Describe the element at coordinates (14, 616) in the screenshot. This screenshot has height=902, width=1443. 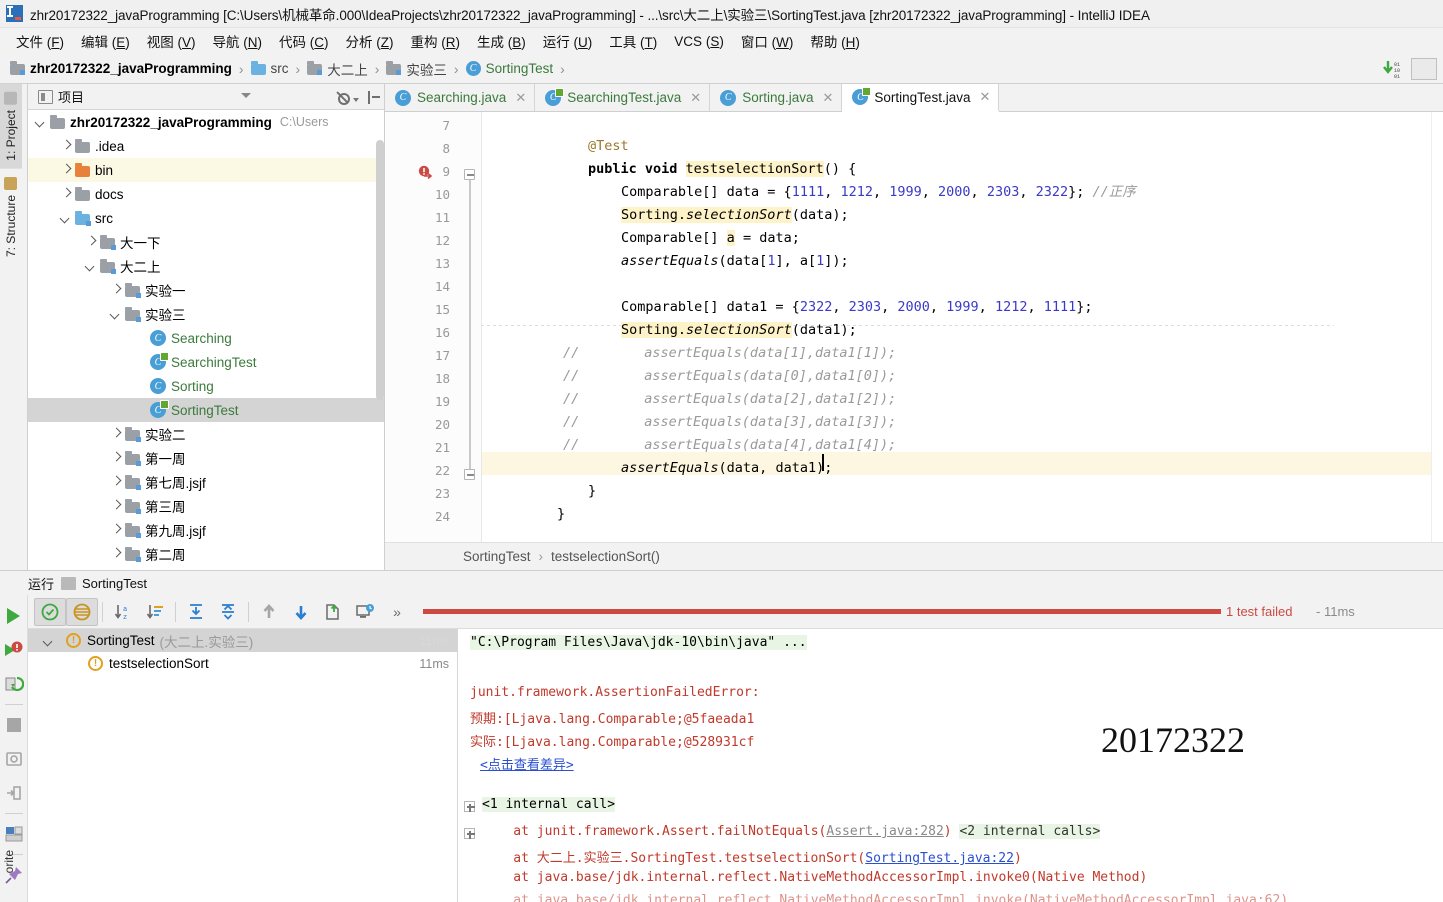
I see `rerun-icon` at that location.